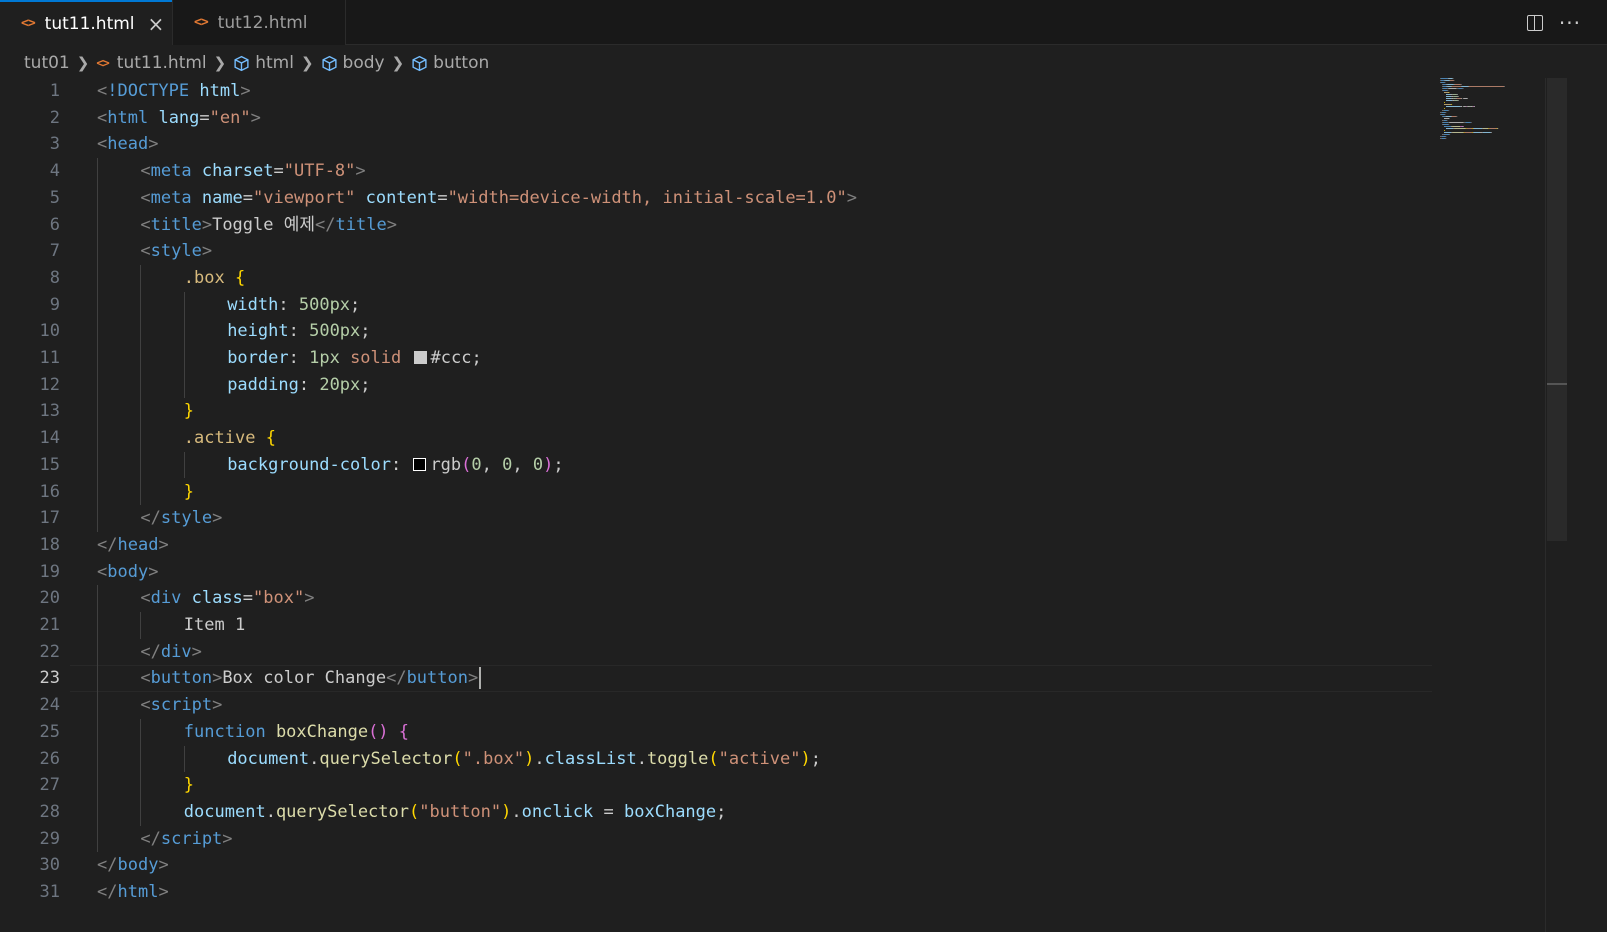  I want to click on vertical-scrollbar, so click(1557, 309).